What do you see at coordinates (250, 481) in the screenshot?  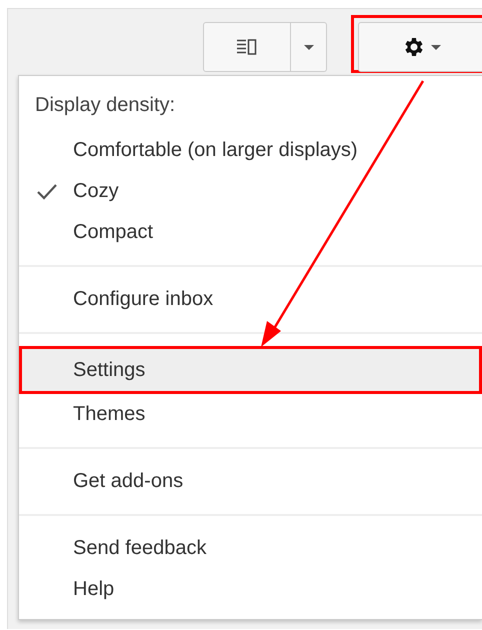 I see `menu-item: Get add-ons` at bounding box center [250, 481].